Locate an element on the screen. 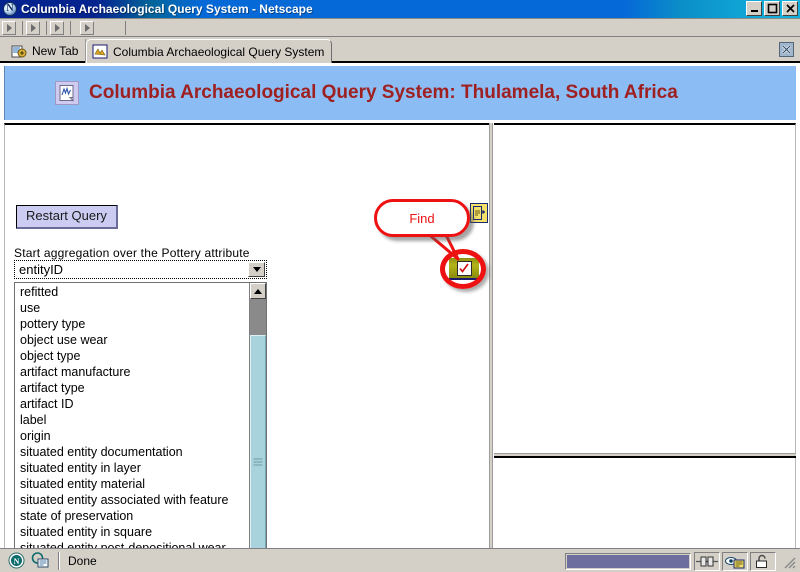 The width and height of the screenshot is (800, 572). list-item: object use wear is located at coordinates (132, 340).